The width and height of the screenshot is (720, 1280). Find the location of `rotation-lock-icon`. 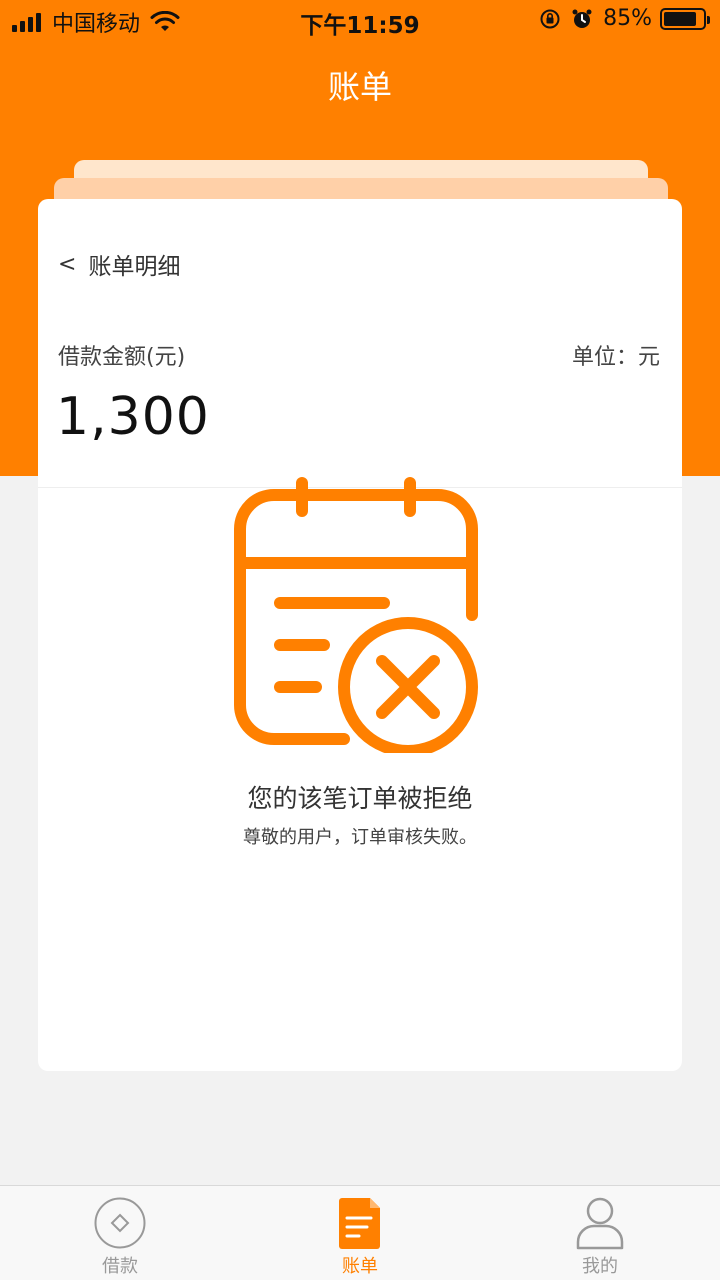

rotation-lock-icon is located at coordinates (550, 18).